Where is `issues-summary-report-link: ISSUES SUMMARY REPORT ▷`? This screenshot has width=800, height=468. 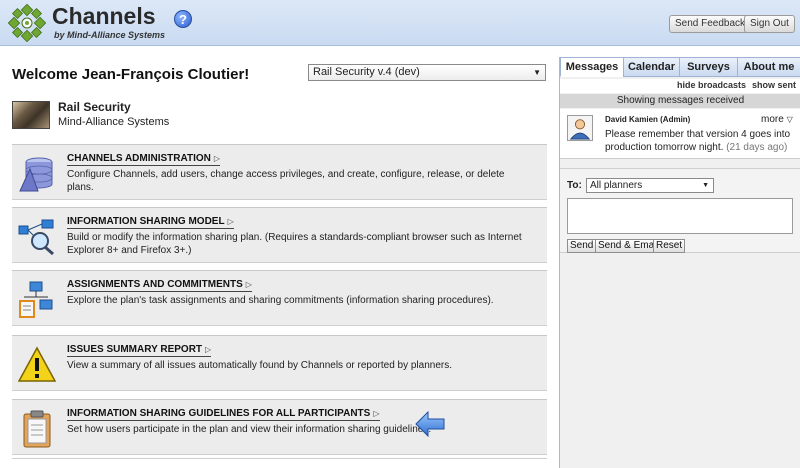 issues-summary-report-link: ISSUES SUMMARY REPORT ▷ is located at coordinates (139, 350).